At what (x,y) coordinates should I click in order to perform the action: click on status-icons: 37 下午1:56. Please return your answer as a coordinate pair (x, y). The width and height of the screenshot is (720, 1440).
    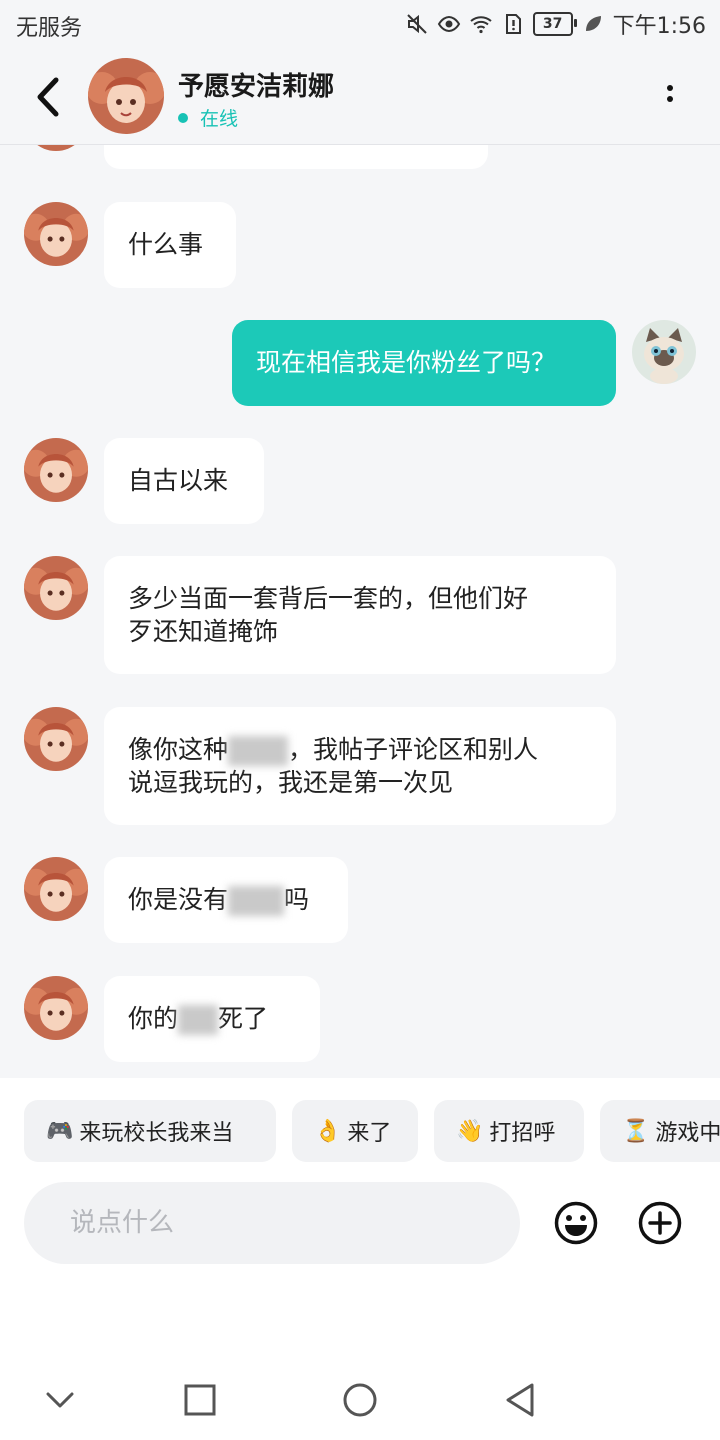
    Looking at the image, I should click on (555, 24).